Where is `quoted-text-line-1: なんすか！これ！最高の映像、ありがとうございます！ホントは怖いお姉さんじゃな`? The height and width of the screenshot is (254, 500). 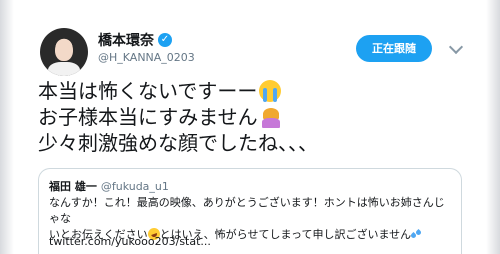
quoted-text-line-1: なんすか！これ！最高の映像、ありがとうございます！ホントは怖いお姉さんじゃな is located at coordinates (247, 210).